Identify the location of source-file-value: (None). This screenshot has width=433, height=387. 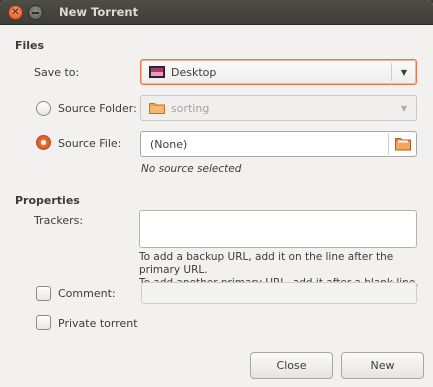
(169, 144).